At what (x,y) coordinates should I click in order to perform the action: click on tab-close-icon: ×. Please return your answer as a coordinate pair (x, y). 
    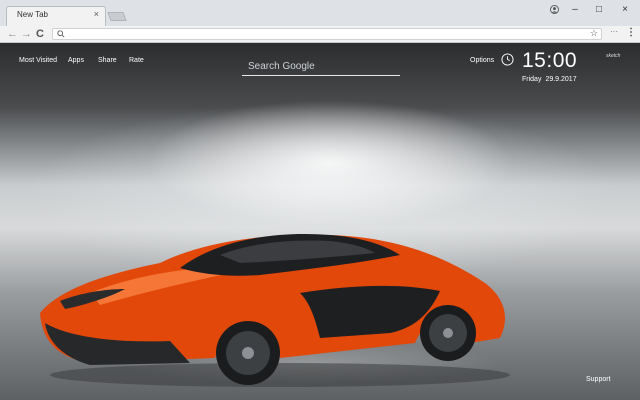
    Looking at the image, I should click on (96, 14).